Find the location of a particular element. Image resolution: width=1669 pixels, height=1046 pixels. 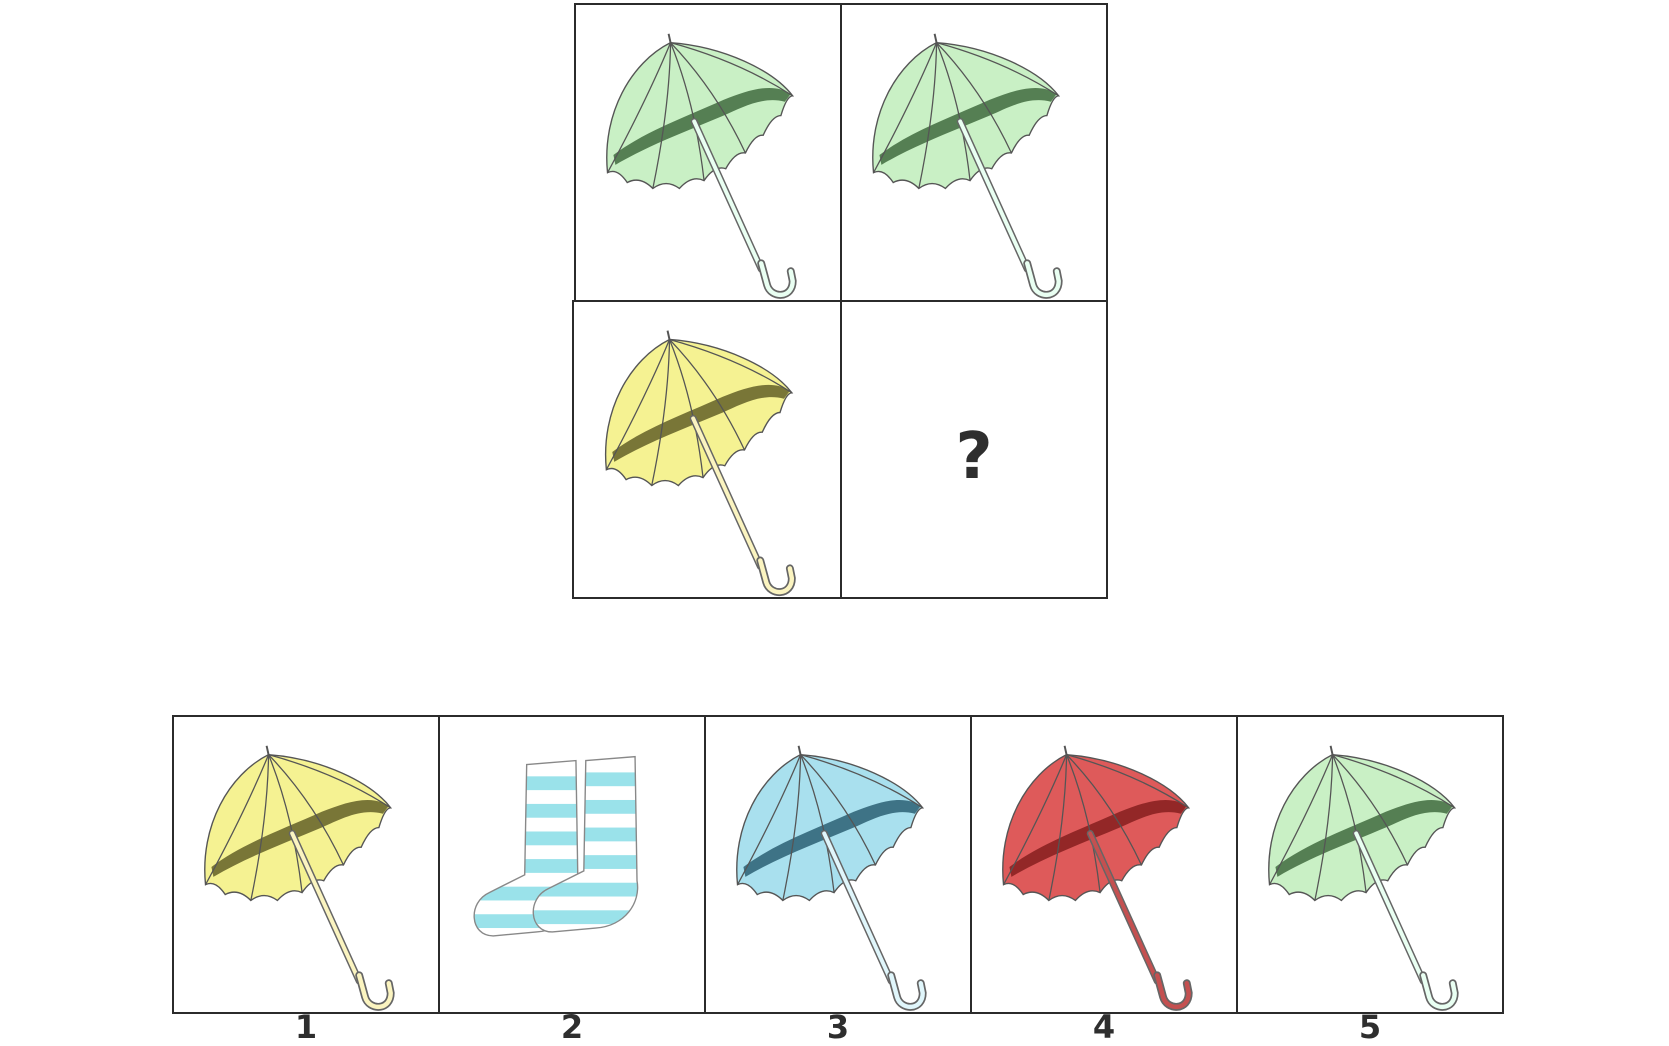

option-label-5: 5 is located at coordinates (1370, 1027).